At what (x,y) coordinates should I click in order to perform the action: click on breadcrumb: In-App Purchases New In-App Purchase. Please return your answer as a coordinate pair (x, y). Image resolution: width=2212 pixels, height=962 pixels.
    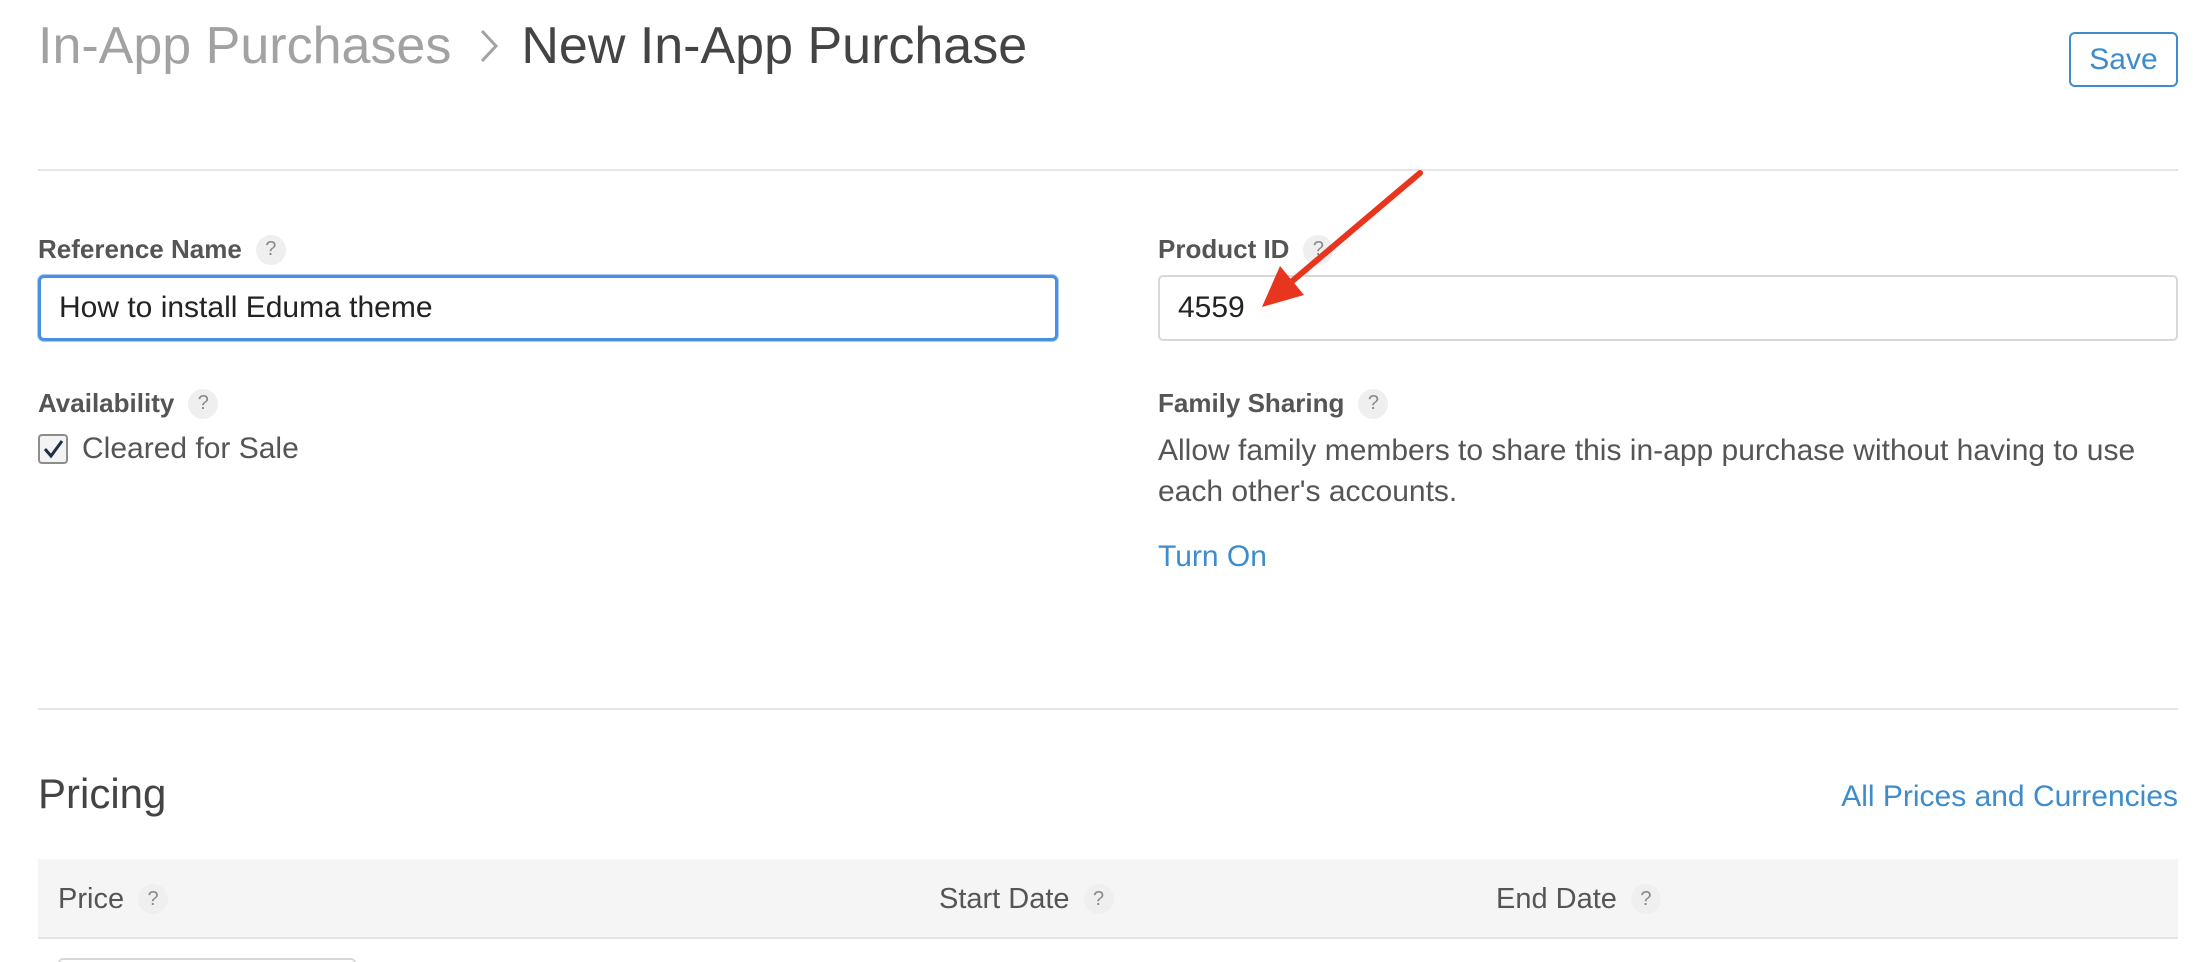
    Looking at the image, I should click on (532, 46).